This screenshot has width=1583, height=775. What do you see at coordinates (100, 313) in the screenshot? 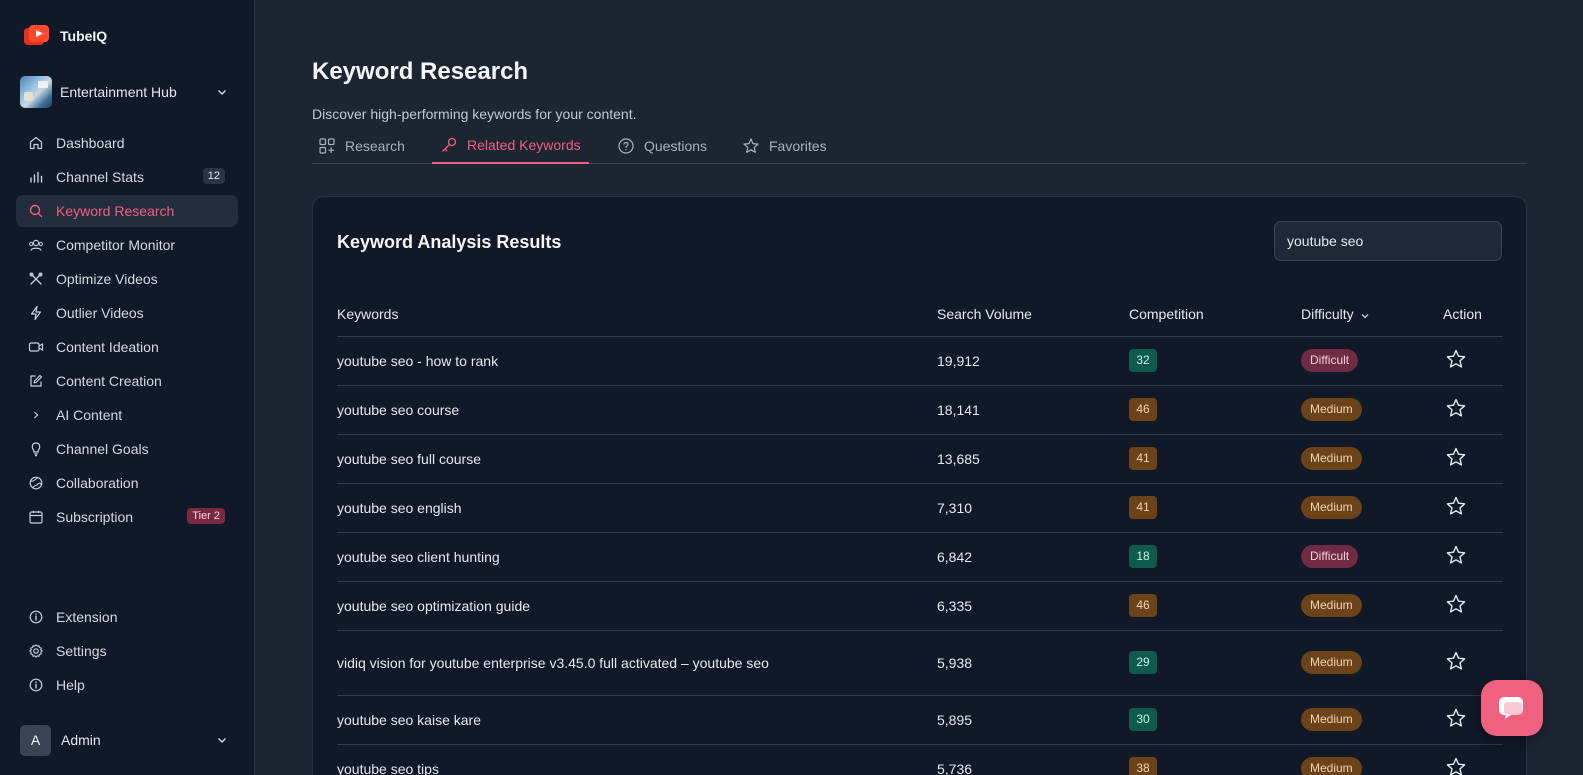
I see `sidebar-item-label: Outlier Videos` at bounding box center [100, 313].